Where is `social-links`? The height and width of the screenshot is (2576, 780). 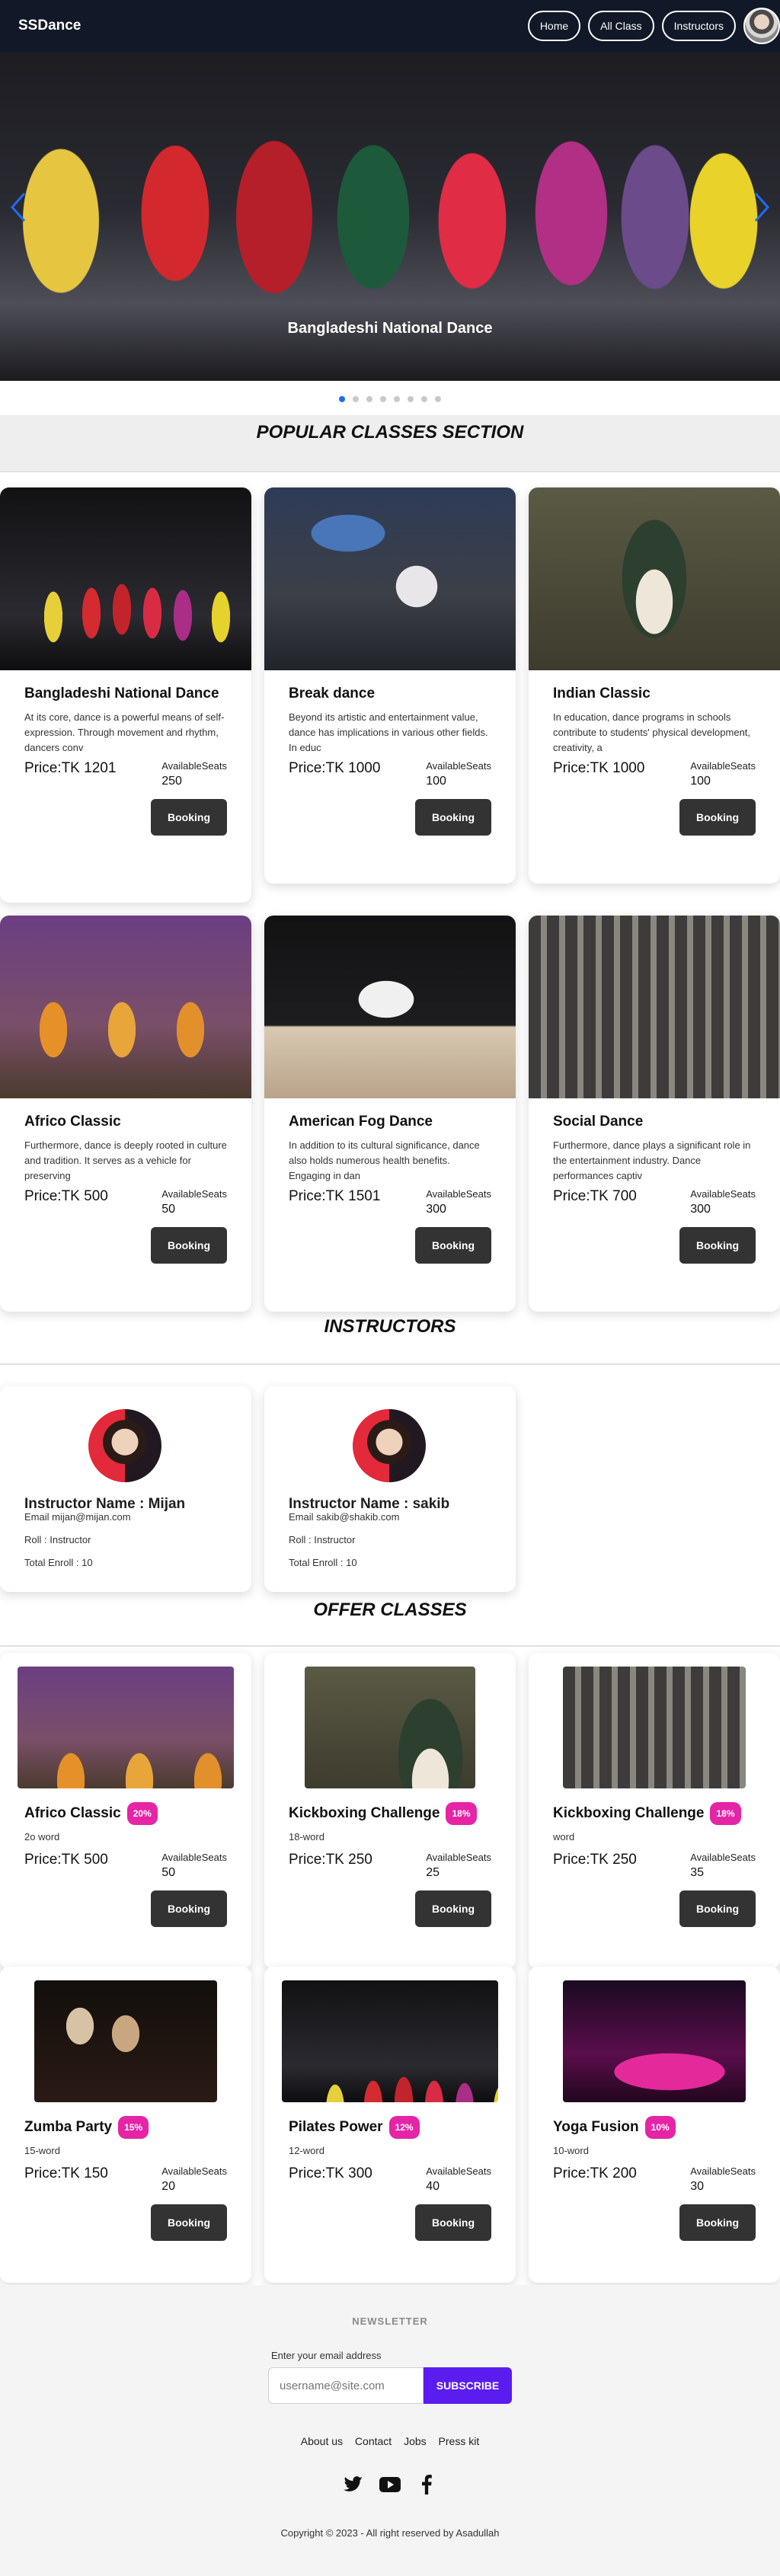 social-links is located at coordinates (390, 2484).